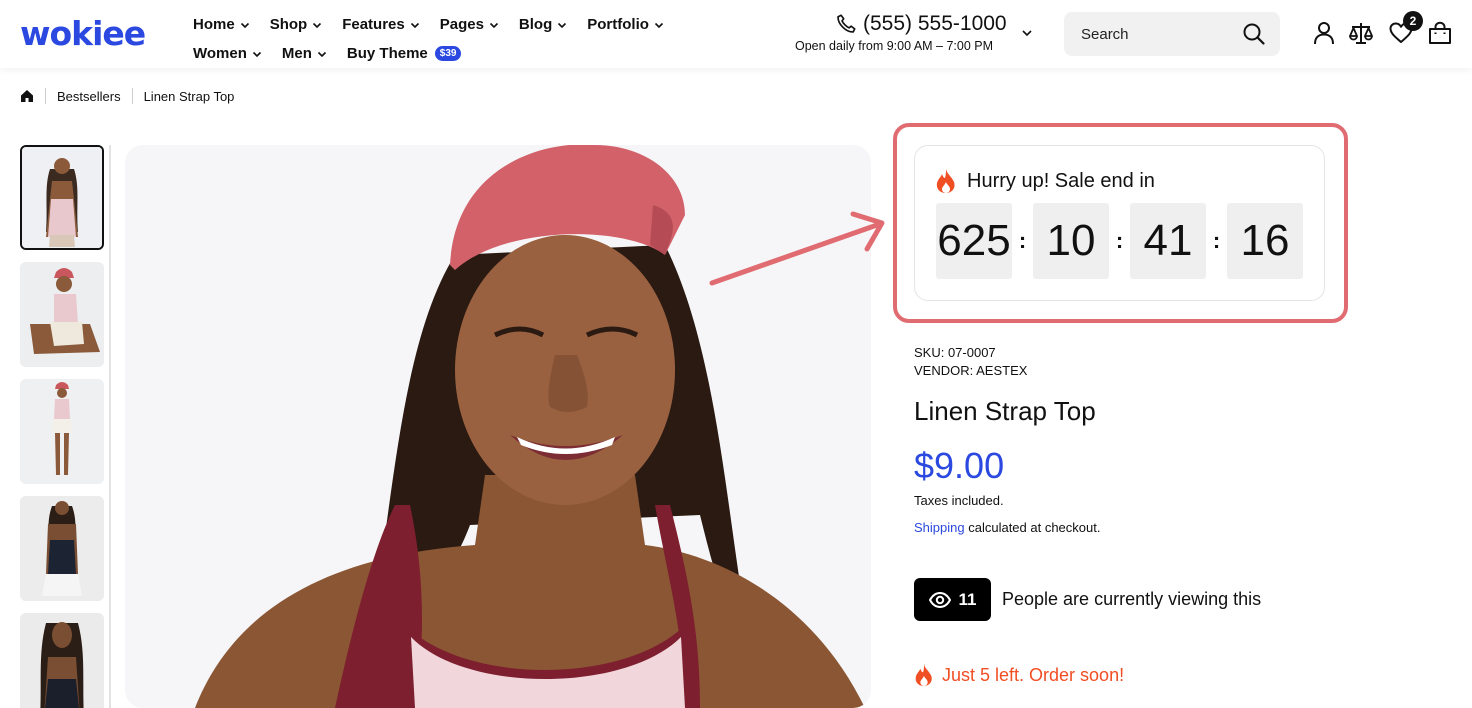 The height and width of the screenshot is (708, 1472). What do you see at coordinates (1119, 223) in the screenshot?
I see `sale-countdown: Hurry up! Sale end in 625 : 10 : 41 : 16` at bounding box center [1119, 223].